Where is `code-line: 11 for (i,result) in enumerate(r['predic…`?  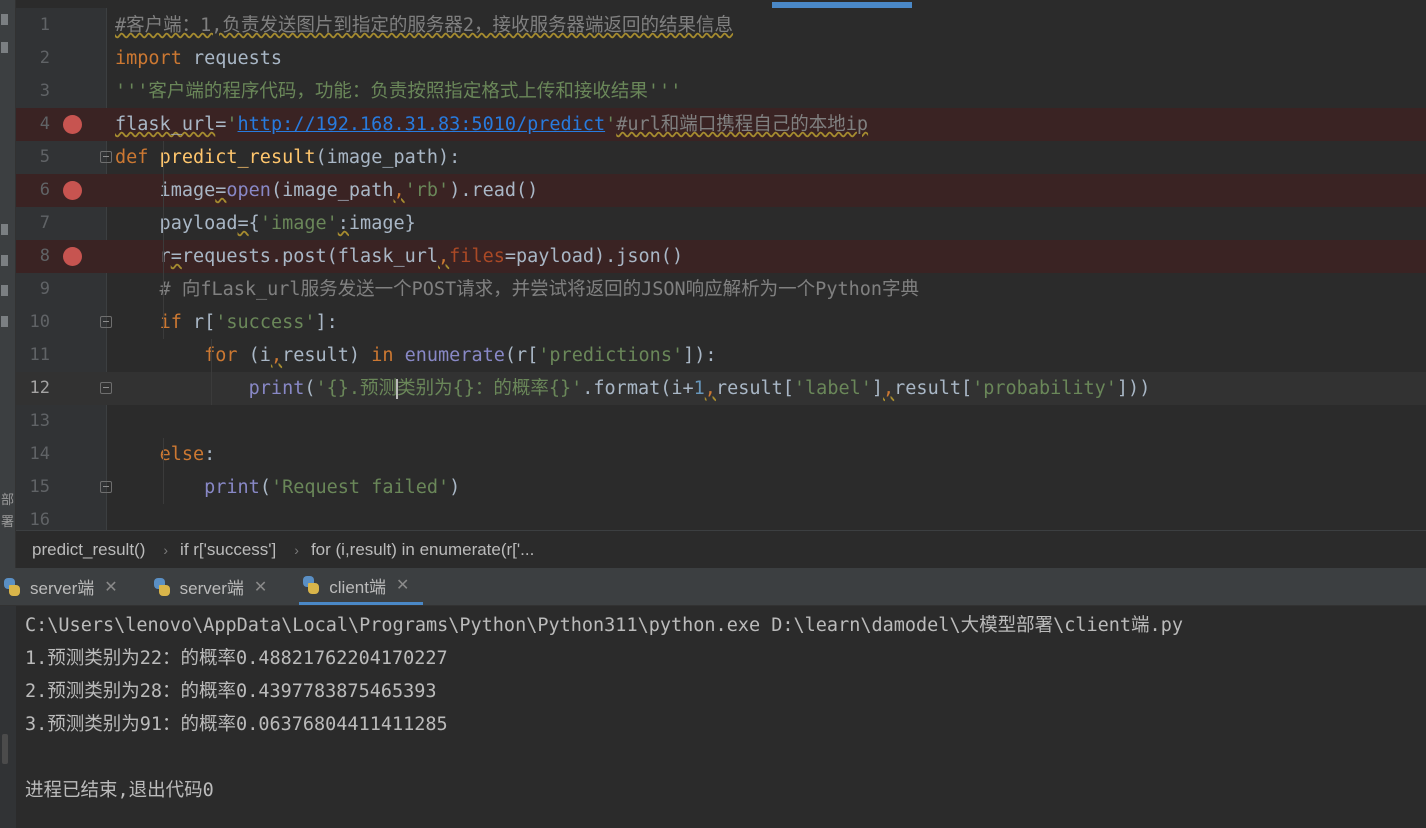
code-line: 11 for (i,result) in enumerate(r['predic… is located at coordinates (721, 355).